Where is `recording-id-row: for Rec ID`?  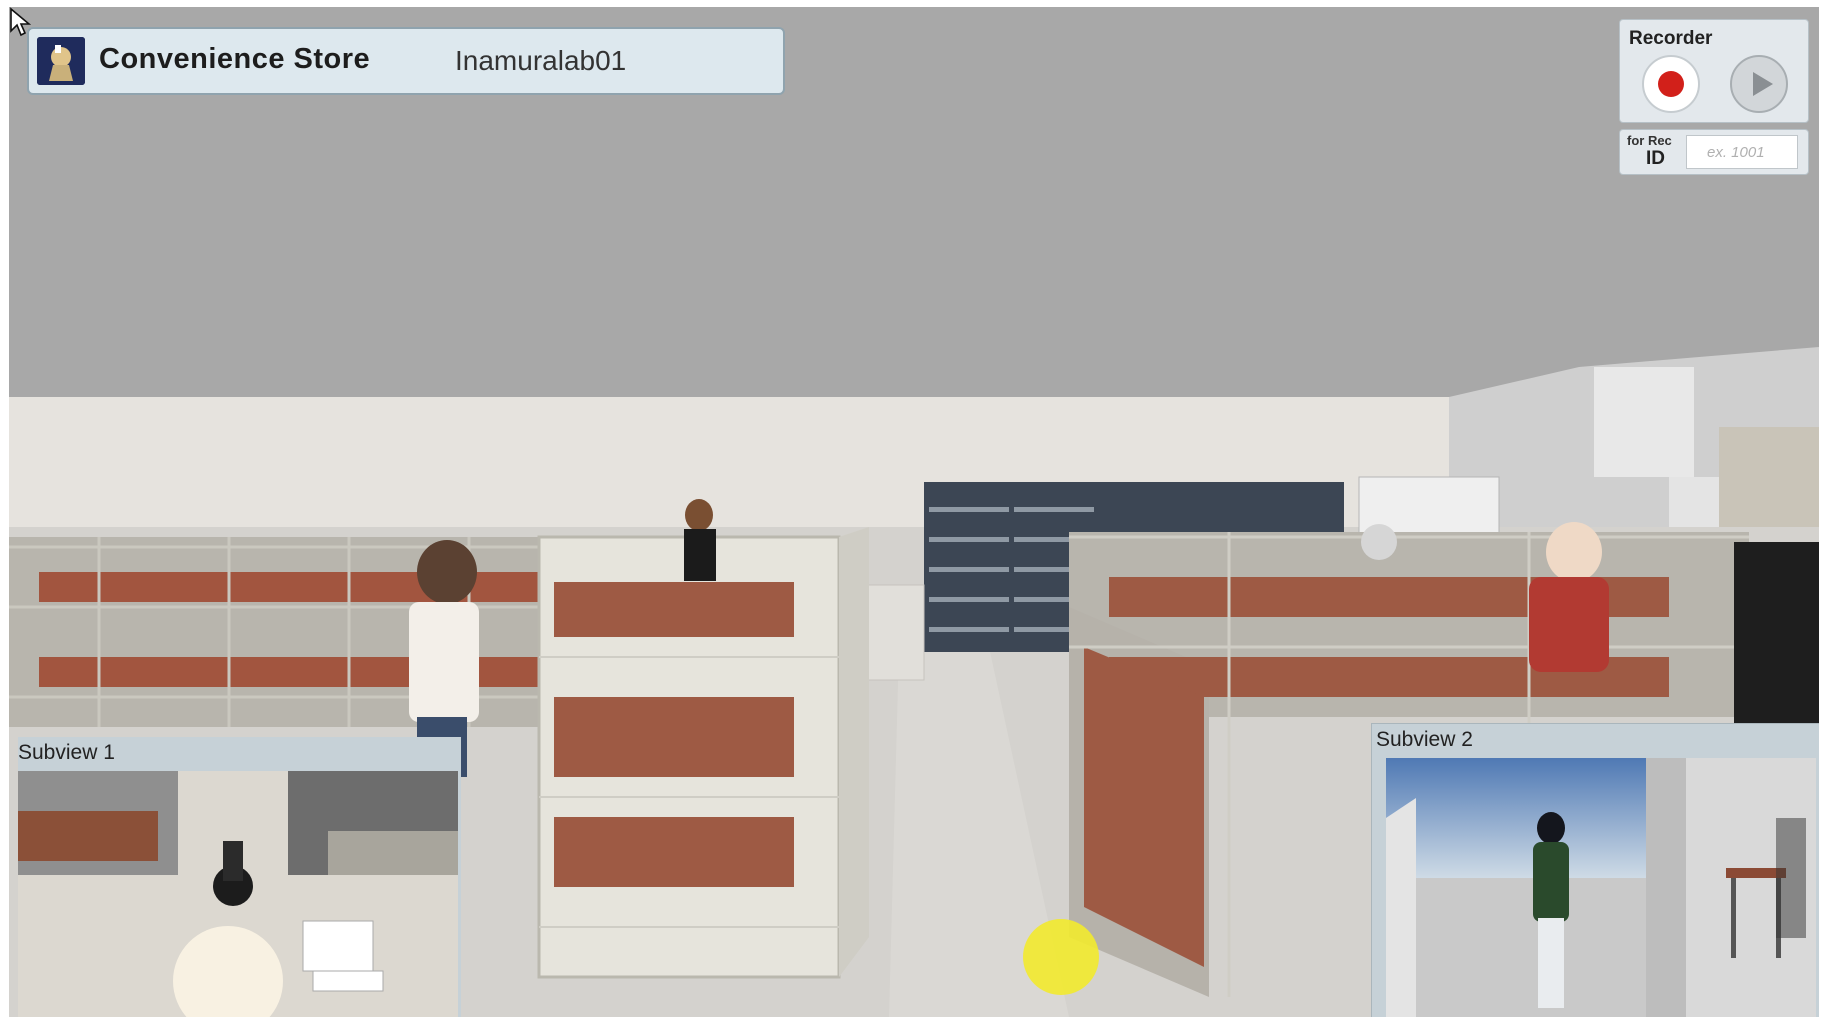
recording-id-row: for Rec ID is located at coordinates (1714, 152).